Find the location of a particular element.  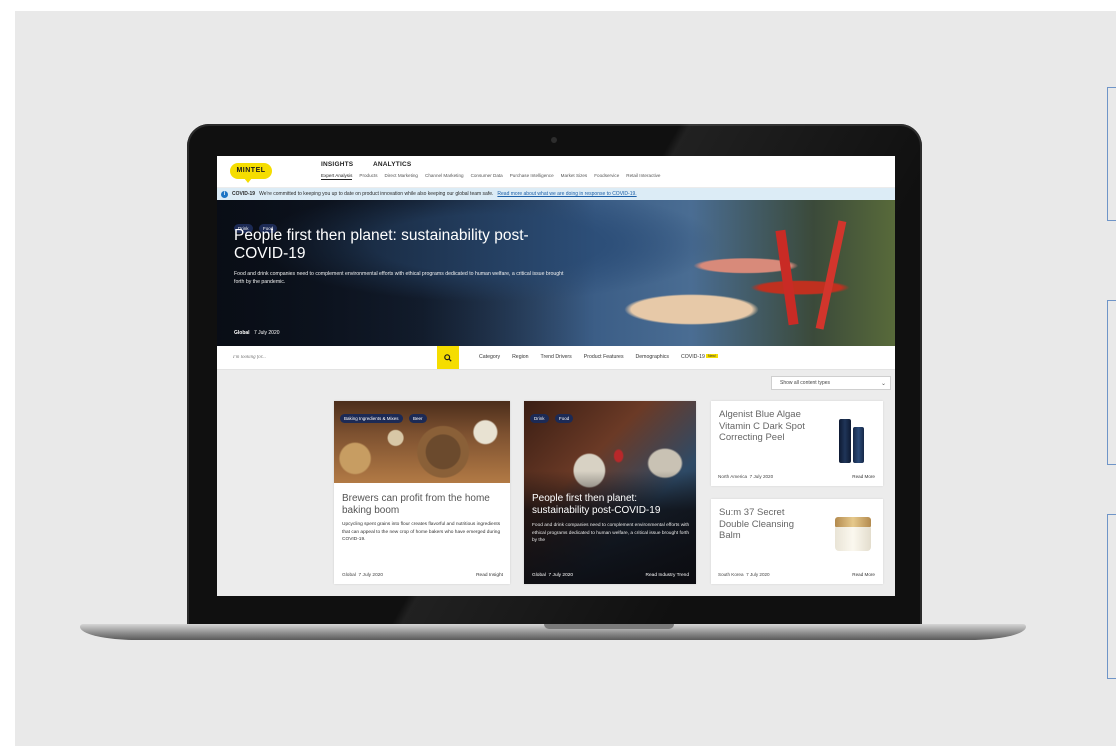

tag-pill: Beer is located at coordinates (417, 418).